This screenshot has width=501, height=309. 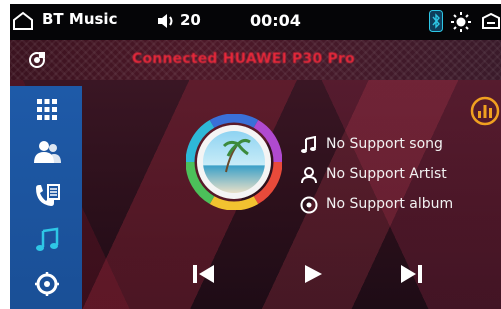 What do you see at coordinates (308, 144) in the screenshot?
I see `song-note-icon` at bounding box center [308, 144].